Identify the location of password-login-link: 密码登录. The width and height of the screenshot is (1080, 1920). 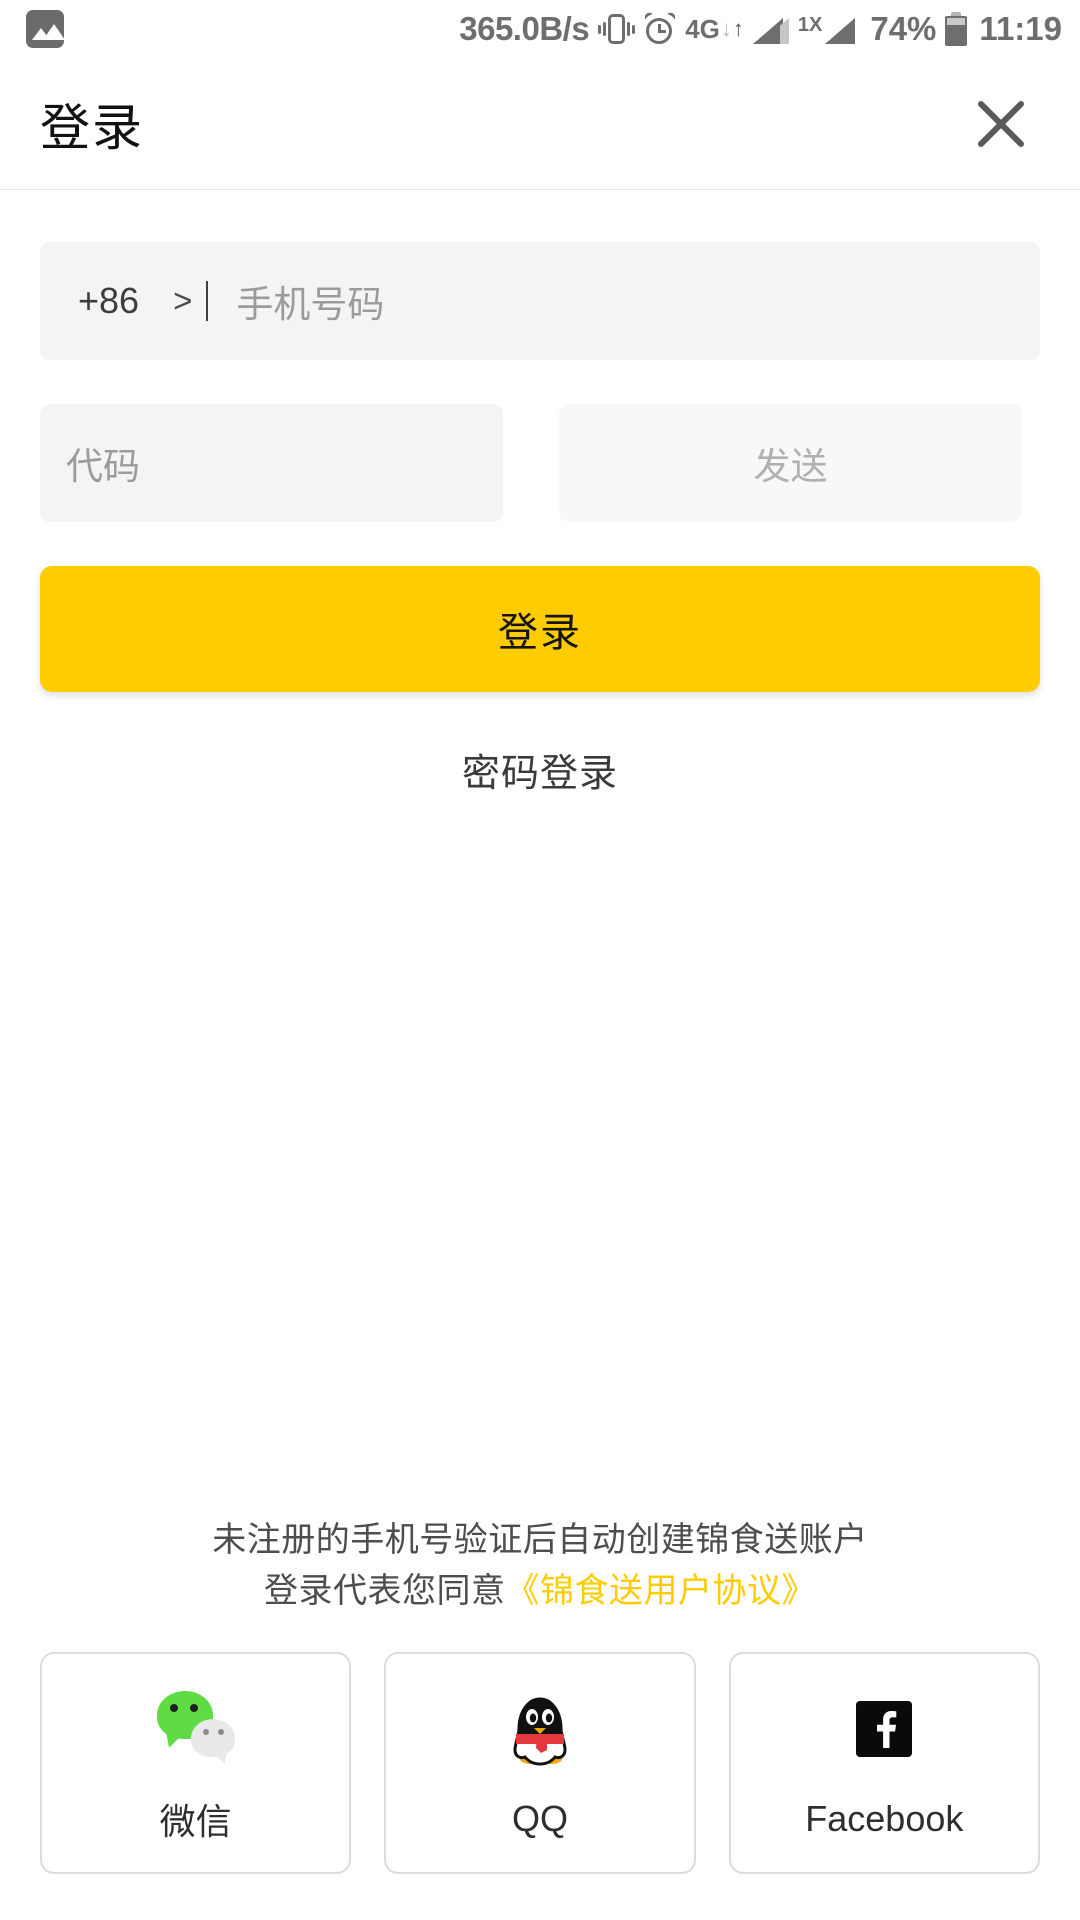
(540, 769).